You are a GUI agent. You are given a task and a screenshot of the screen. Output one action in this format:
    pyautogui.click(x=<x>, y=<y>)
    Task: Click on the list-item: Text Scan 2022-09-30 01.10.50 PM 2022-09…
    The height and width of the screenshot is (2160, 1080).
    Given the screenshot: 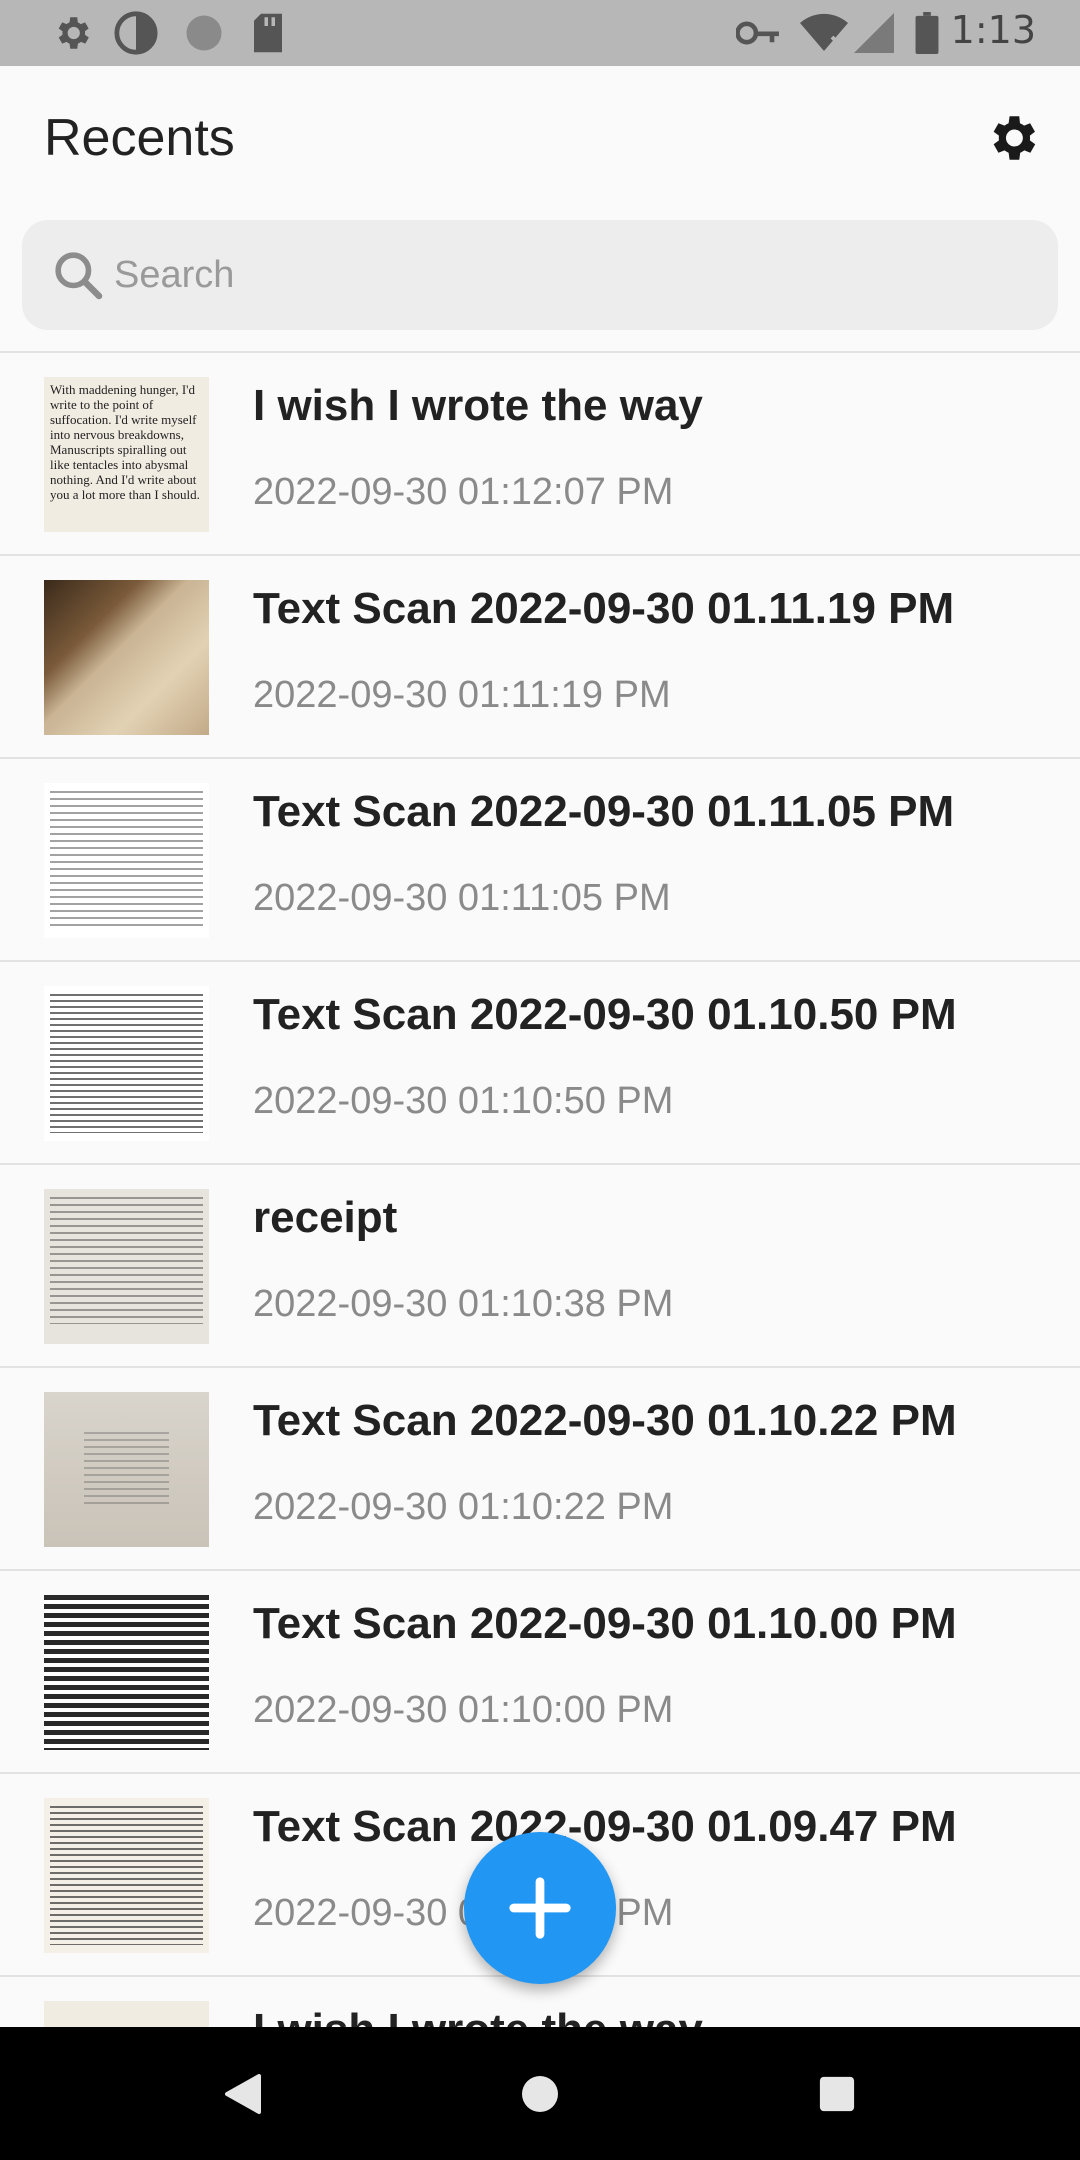 What is the action you would take?
    pyautogui.click(x=540, y=1063)
    